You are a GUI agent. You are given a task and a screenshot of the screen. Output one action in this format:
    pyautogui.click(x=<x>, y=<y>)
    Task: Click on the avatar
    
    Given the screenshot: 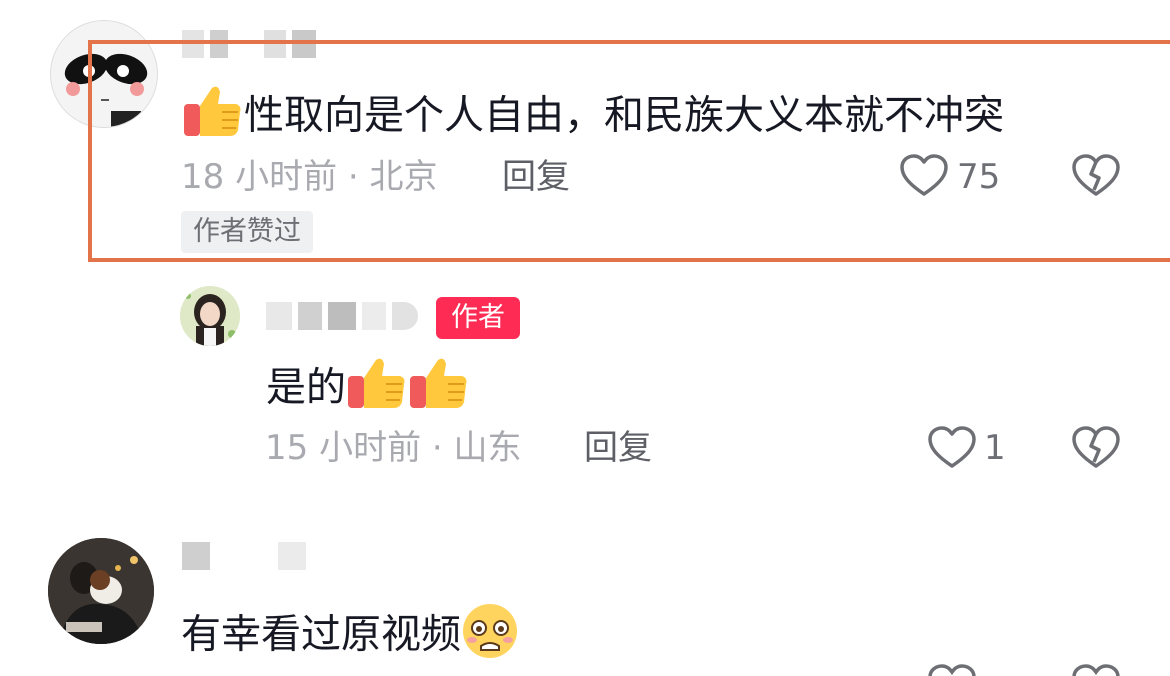 What is the action you would take?
    pyautogui.click(x=101, y=591)
    